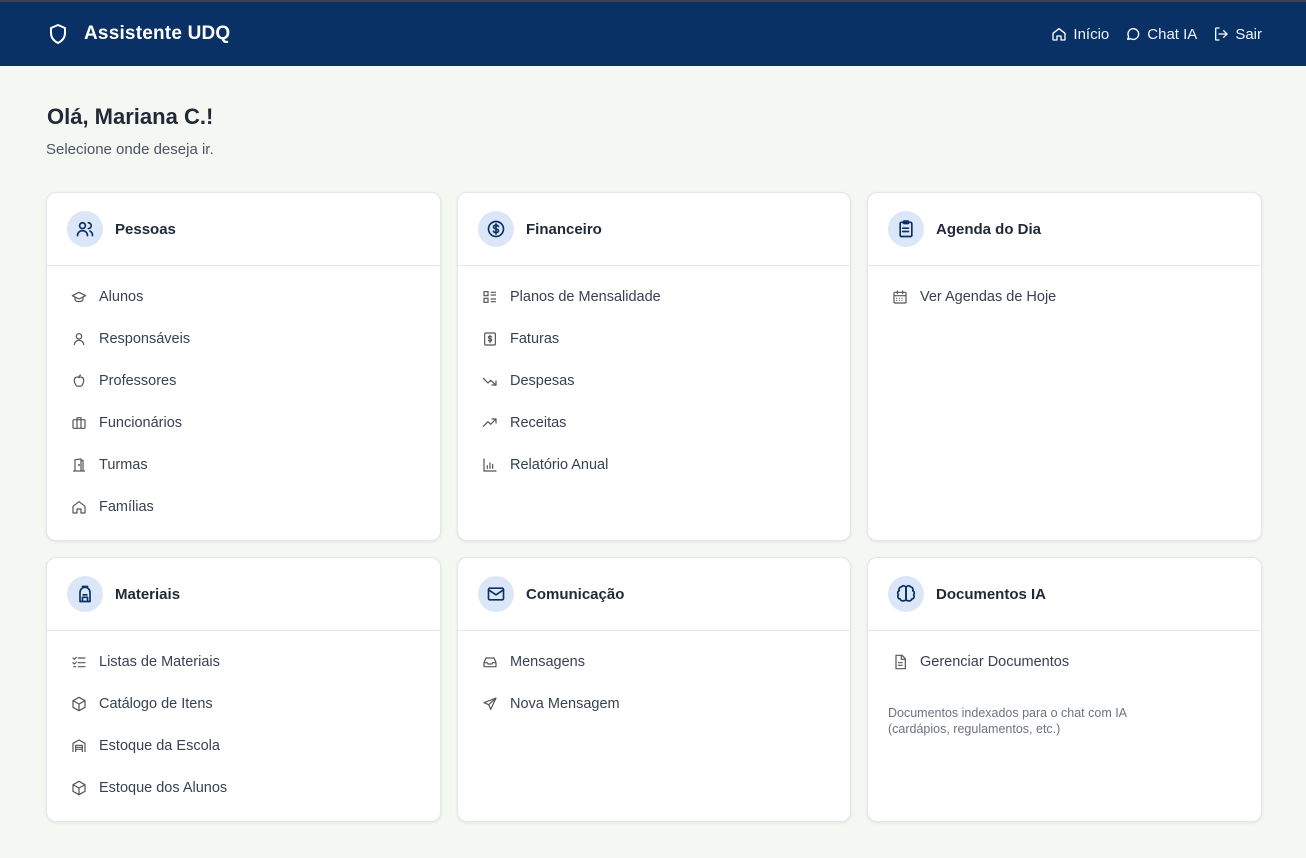 This screenshot has width=1306, height=858. I want to click on list-icon, so click(489, 297).